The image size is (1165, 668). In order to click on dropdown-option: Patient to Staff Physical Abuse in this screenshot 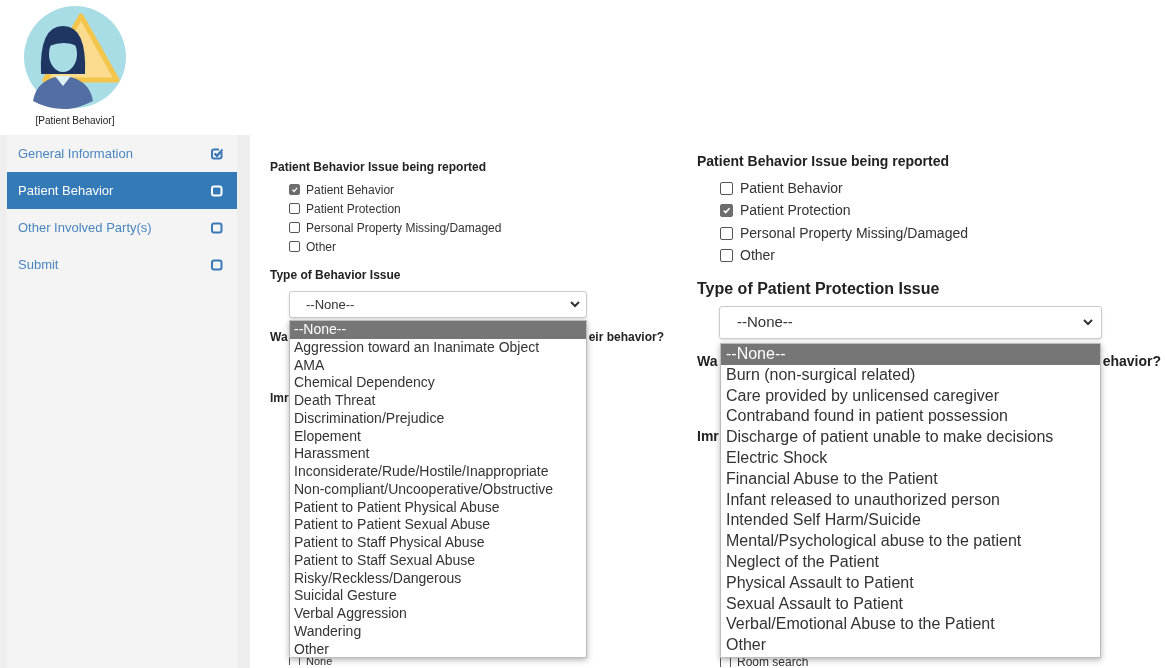, I will do `click(438, 543)`.